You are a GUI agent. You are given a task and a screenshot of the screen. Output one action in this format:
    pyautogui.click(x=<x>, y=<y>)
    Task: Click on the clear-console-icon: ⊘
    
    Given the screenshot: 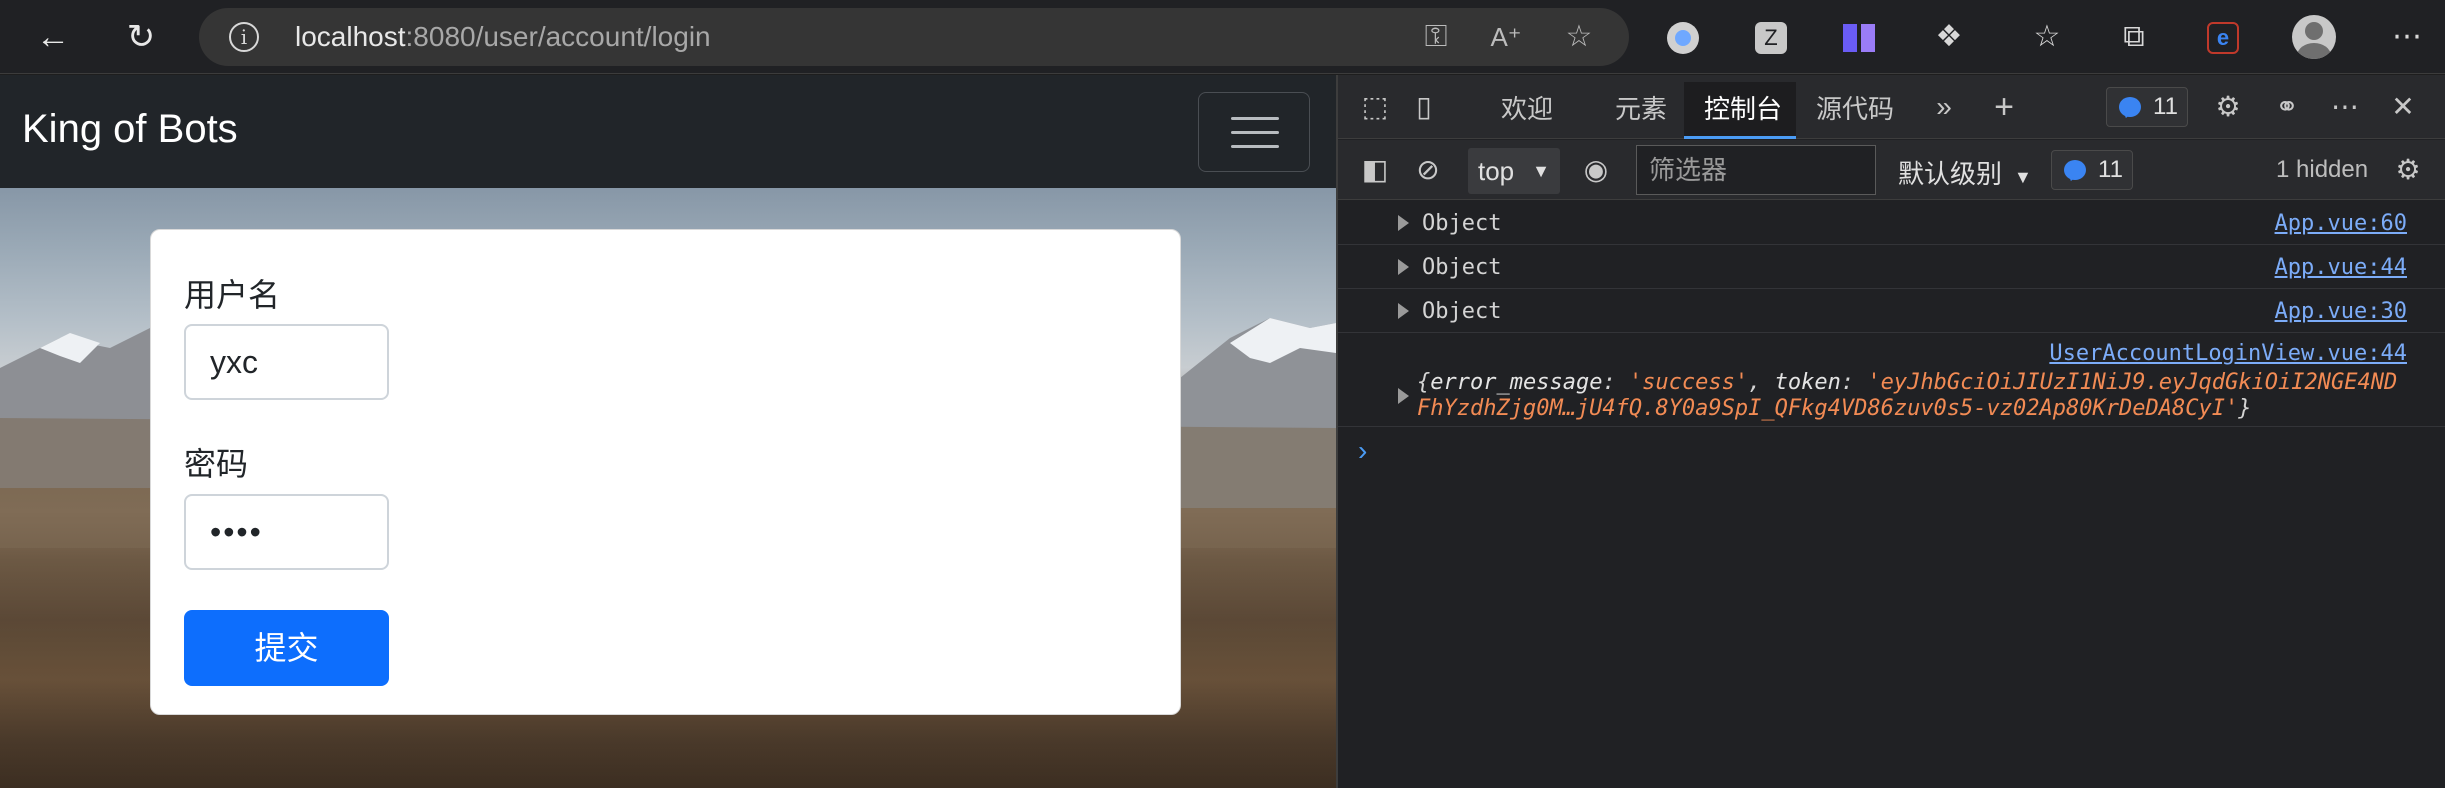 What is the action you would take?
    pyautogui.click(x=1428, y=170)
    